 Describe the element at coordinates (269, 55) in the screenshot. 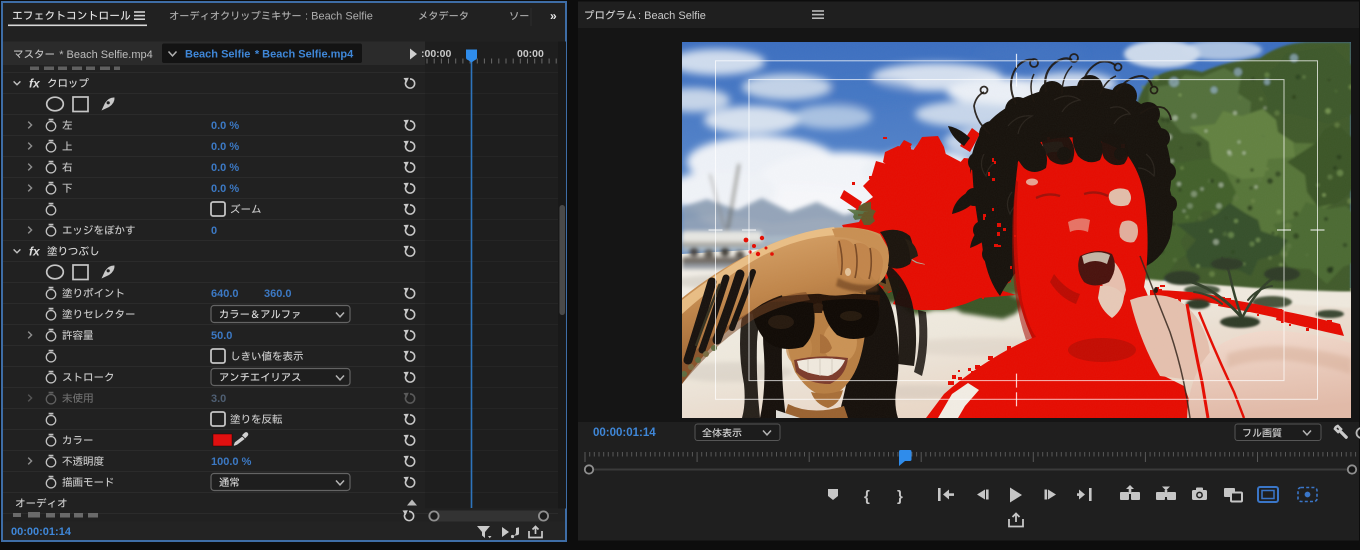

I see `svg-text:Beach Selfie * Beach Selfie.m: Beach Selfie * Beach Selfie.mp4` at that location.